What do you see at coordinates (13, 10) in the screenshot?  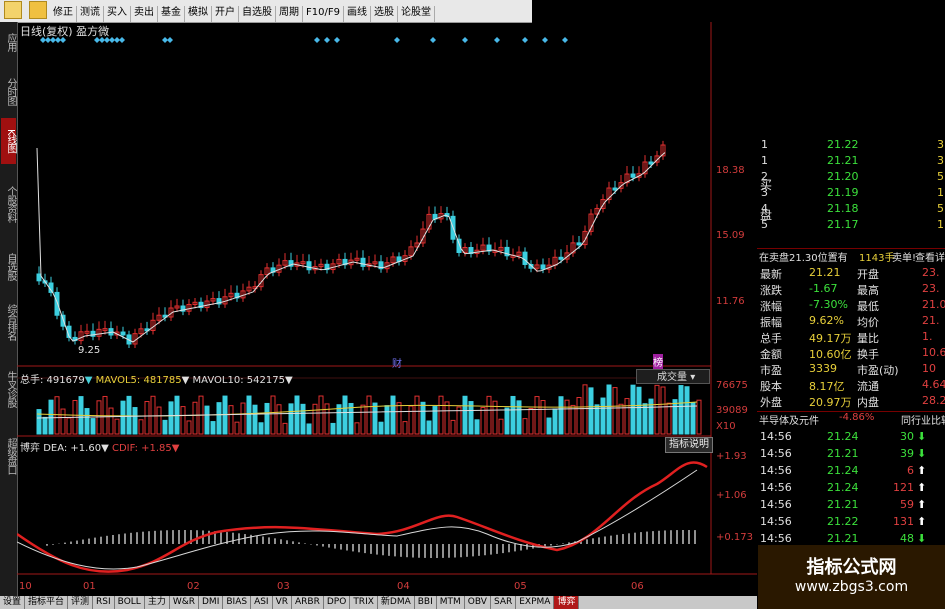 I see `app-icon` at bounding box center [13, 10].